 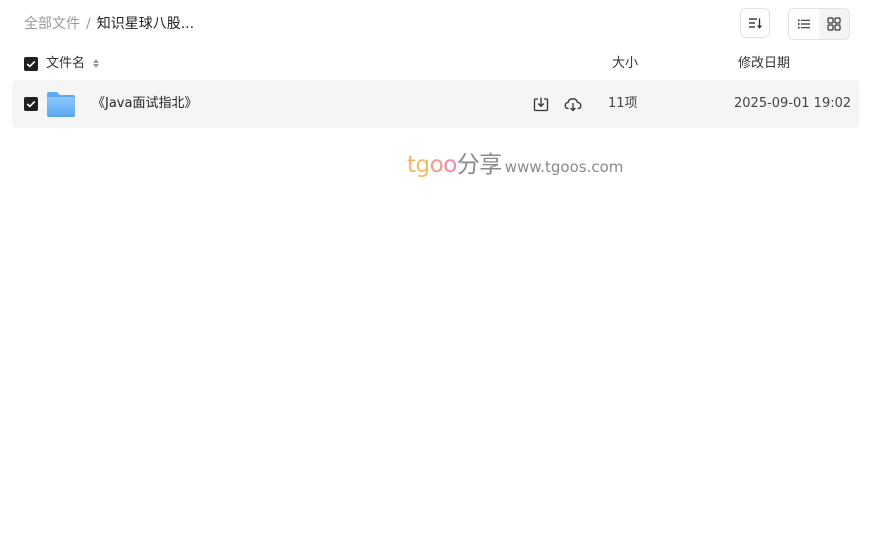 I want to click on list-view-icon, so click(x=804, y=24).